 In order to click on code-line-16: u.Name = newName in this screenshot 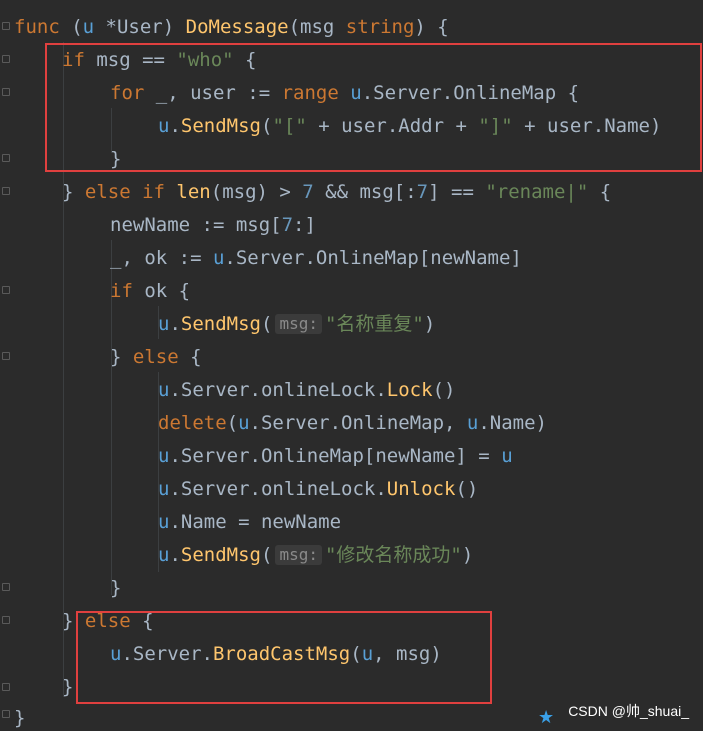, I will do `click(249, 522)`.